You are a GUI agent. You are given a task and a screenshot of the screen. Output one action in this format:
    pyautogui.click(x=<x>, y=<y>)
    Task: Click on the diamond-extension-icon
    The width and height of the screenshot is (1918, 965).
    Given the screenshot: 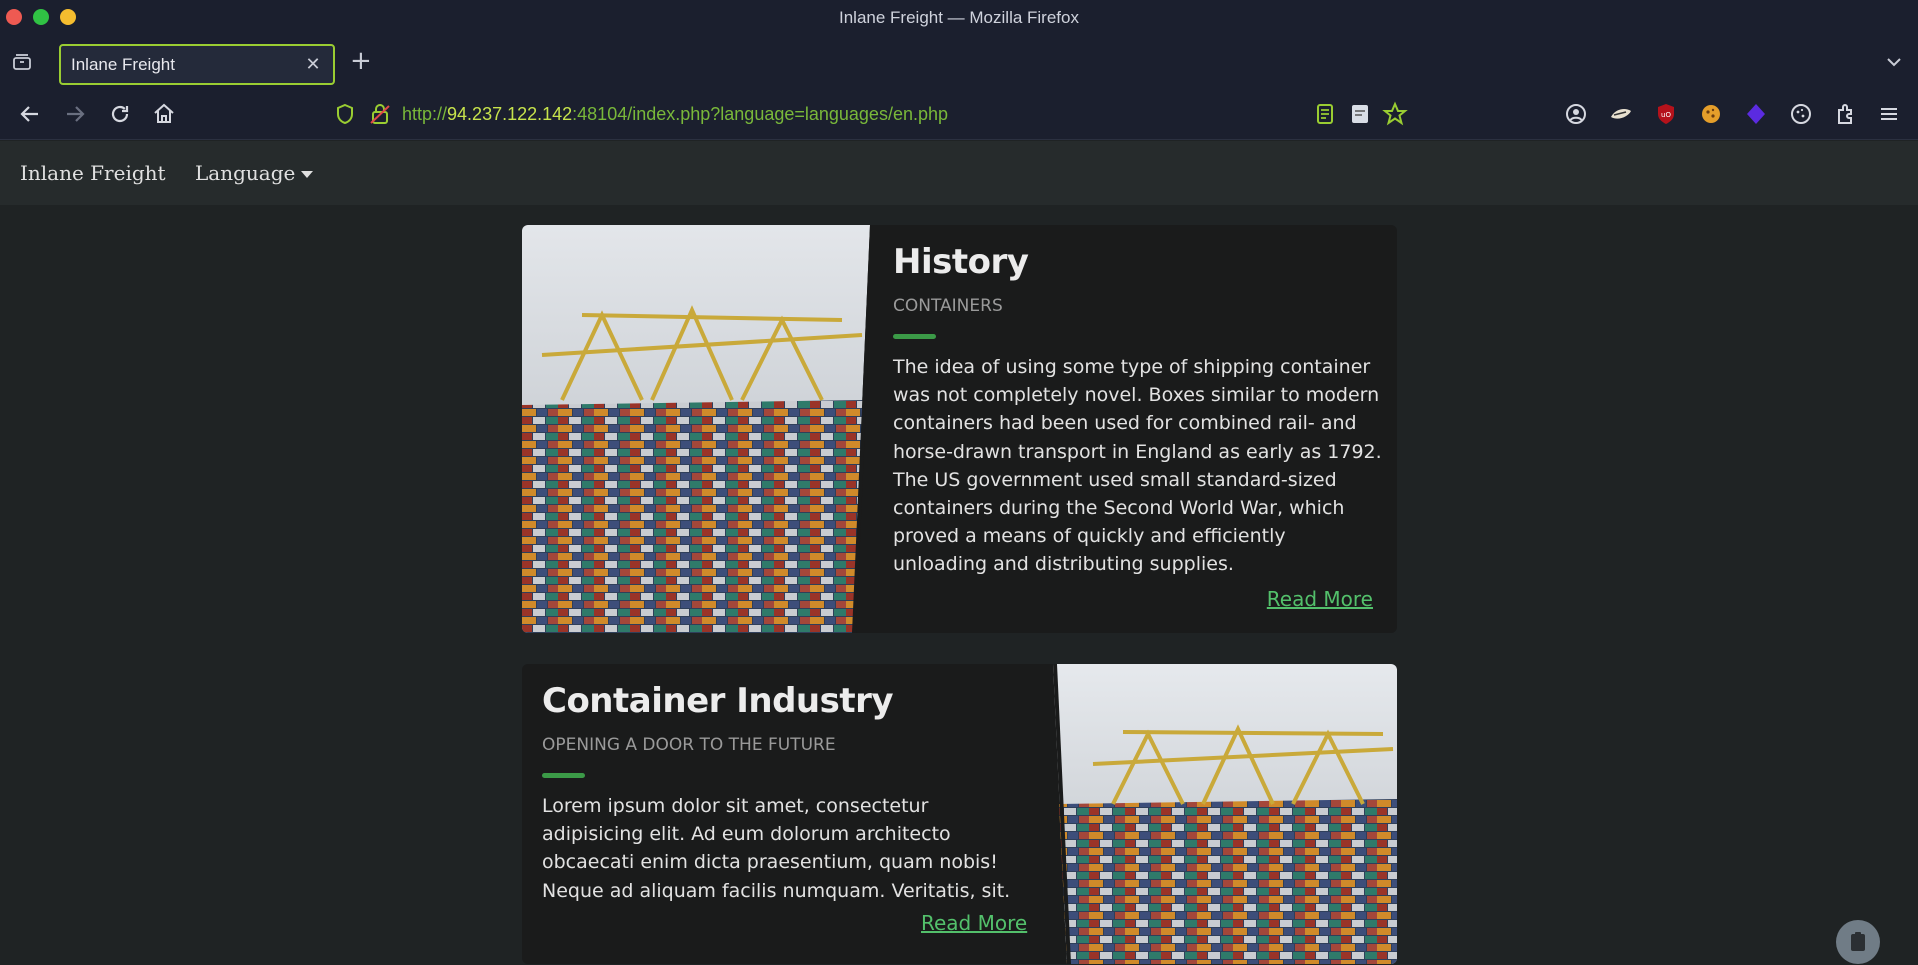 What is the action you would take?
    pyautogui.click(x=1756, y=114)
    